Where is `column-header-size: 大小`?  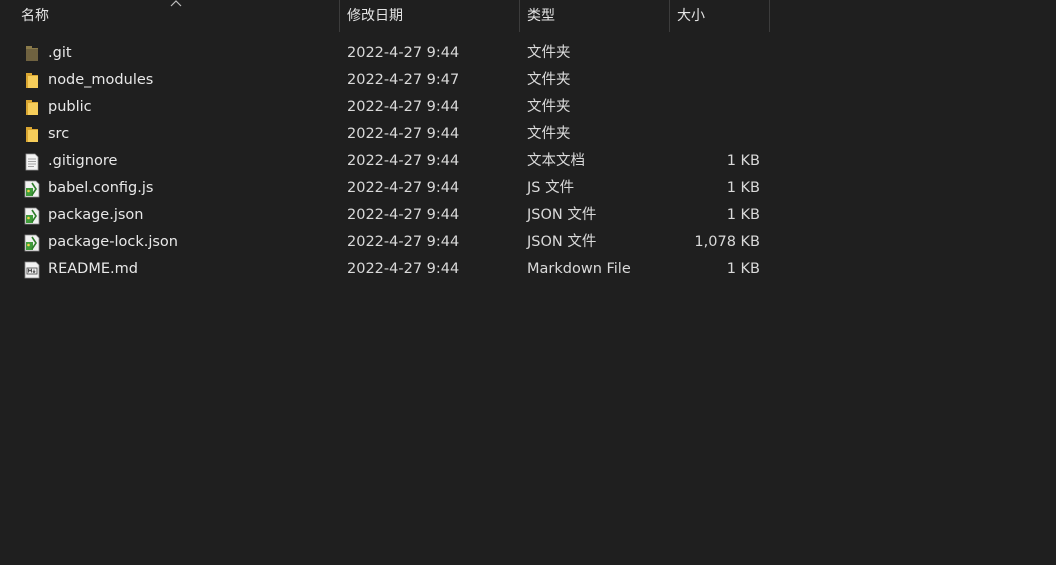
column-header-size: 大小 is located at coordinates (720, 16).